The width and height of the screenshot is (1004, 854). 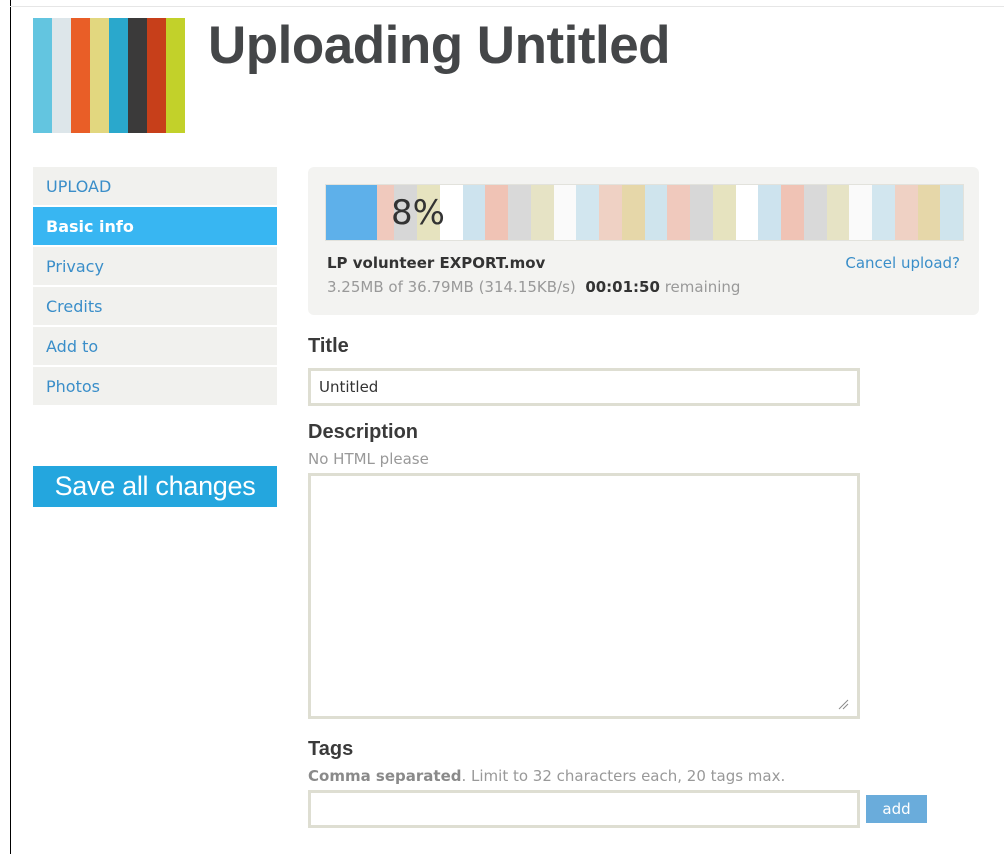 What do you see at coordinates (368, 459) in the screenshot?
I see `description-hint: No HTML please` at bounding box center [368, 459].